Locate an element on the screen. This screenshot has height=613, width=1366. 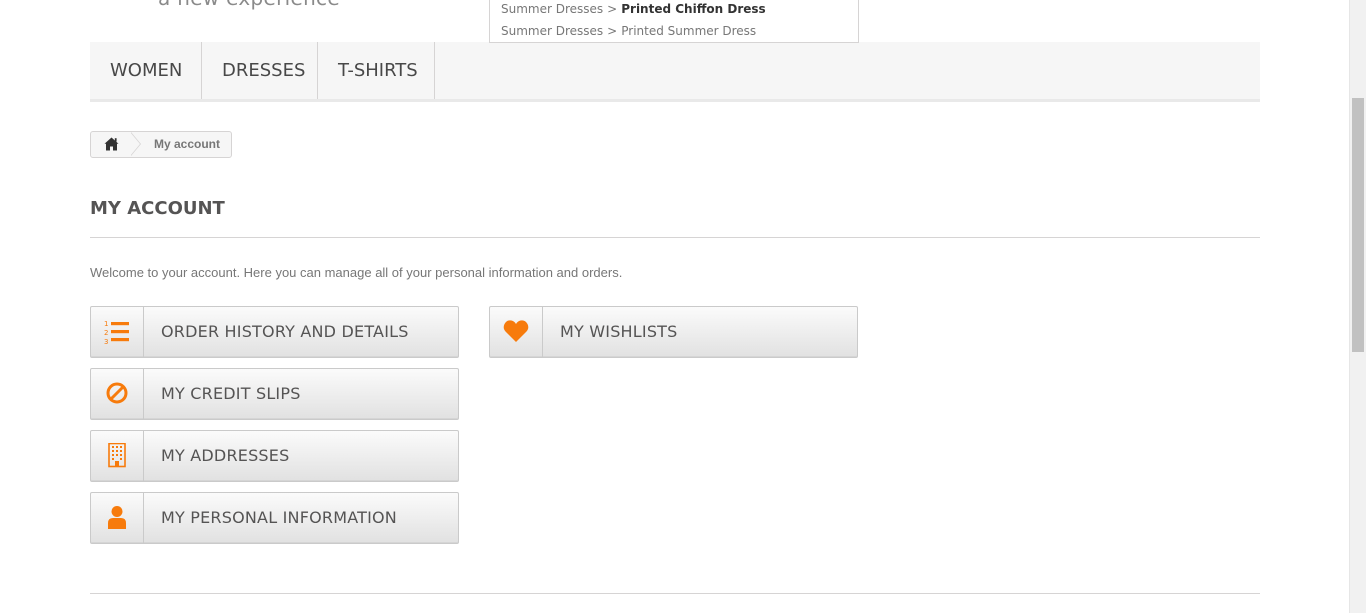
wishlists-button: MY WISHLISTS is located at coordinates (673, 332).